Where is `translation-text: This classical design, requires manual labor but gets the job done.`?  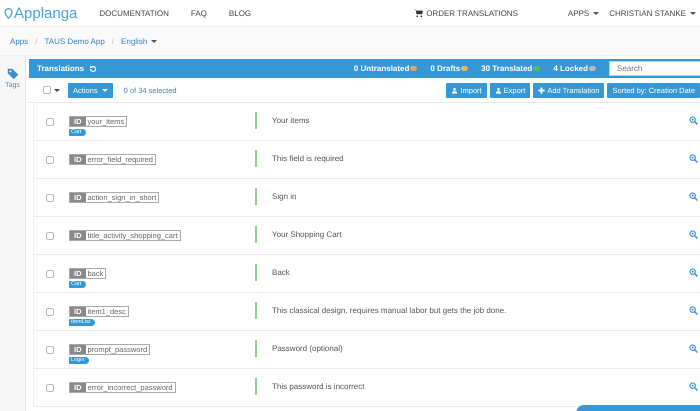 translation-text: This classical design, requires manual labor but gets the job done. is located at coordinates (390, 310).